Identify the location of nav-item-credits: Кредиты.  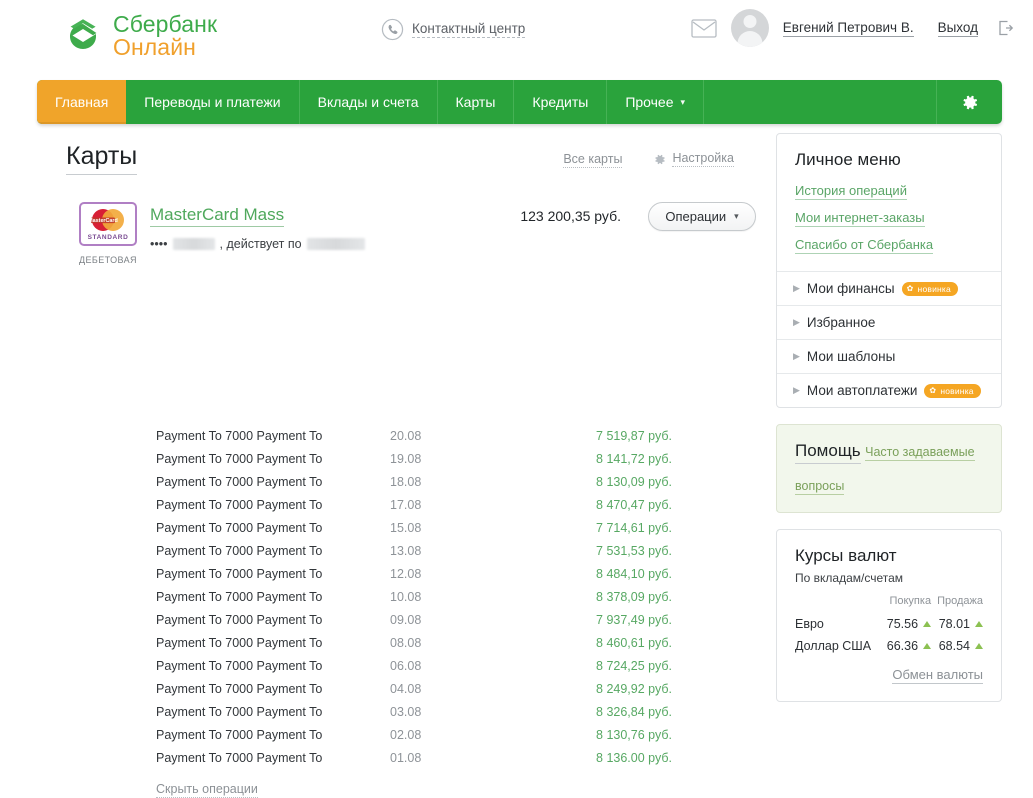
(561, 102).